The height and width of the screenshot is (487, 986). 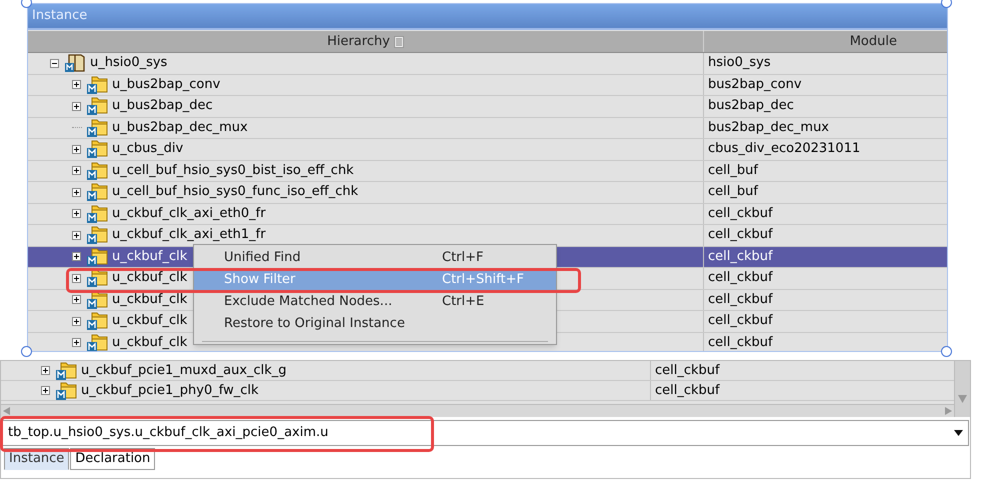 What do you see at coordinates (169, 391) in the screenshot?
I see `instance-name: u_ckbuf_pcie1_phy0_fw_clk` at bounding box center [169, 391].